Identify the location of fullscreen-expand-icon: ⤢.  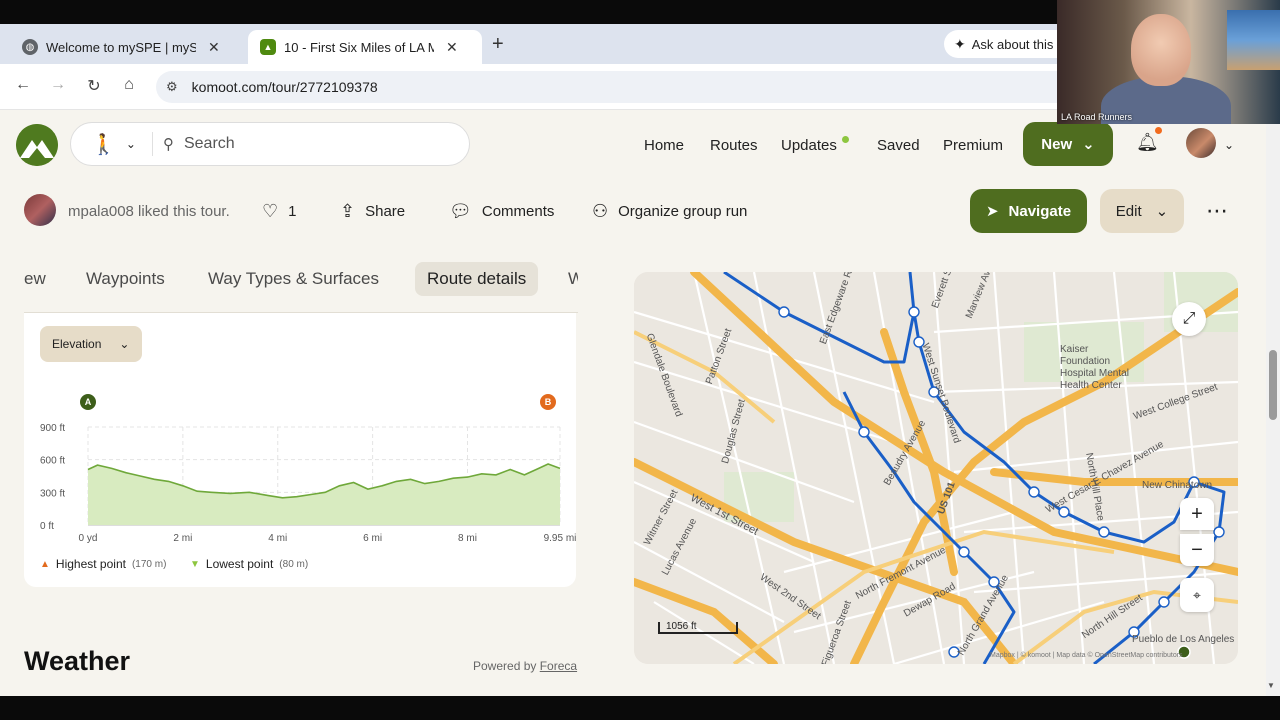
(1189, 319).